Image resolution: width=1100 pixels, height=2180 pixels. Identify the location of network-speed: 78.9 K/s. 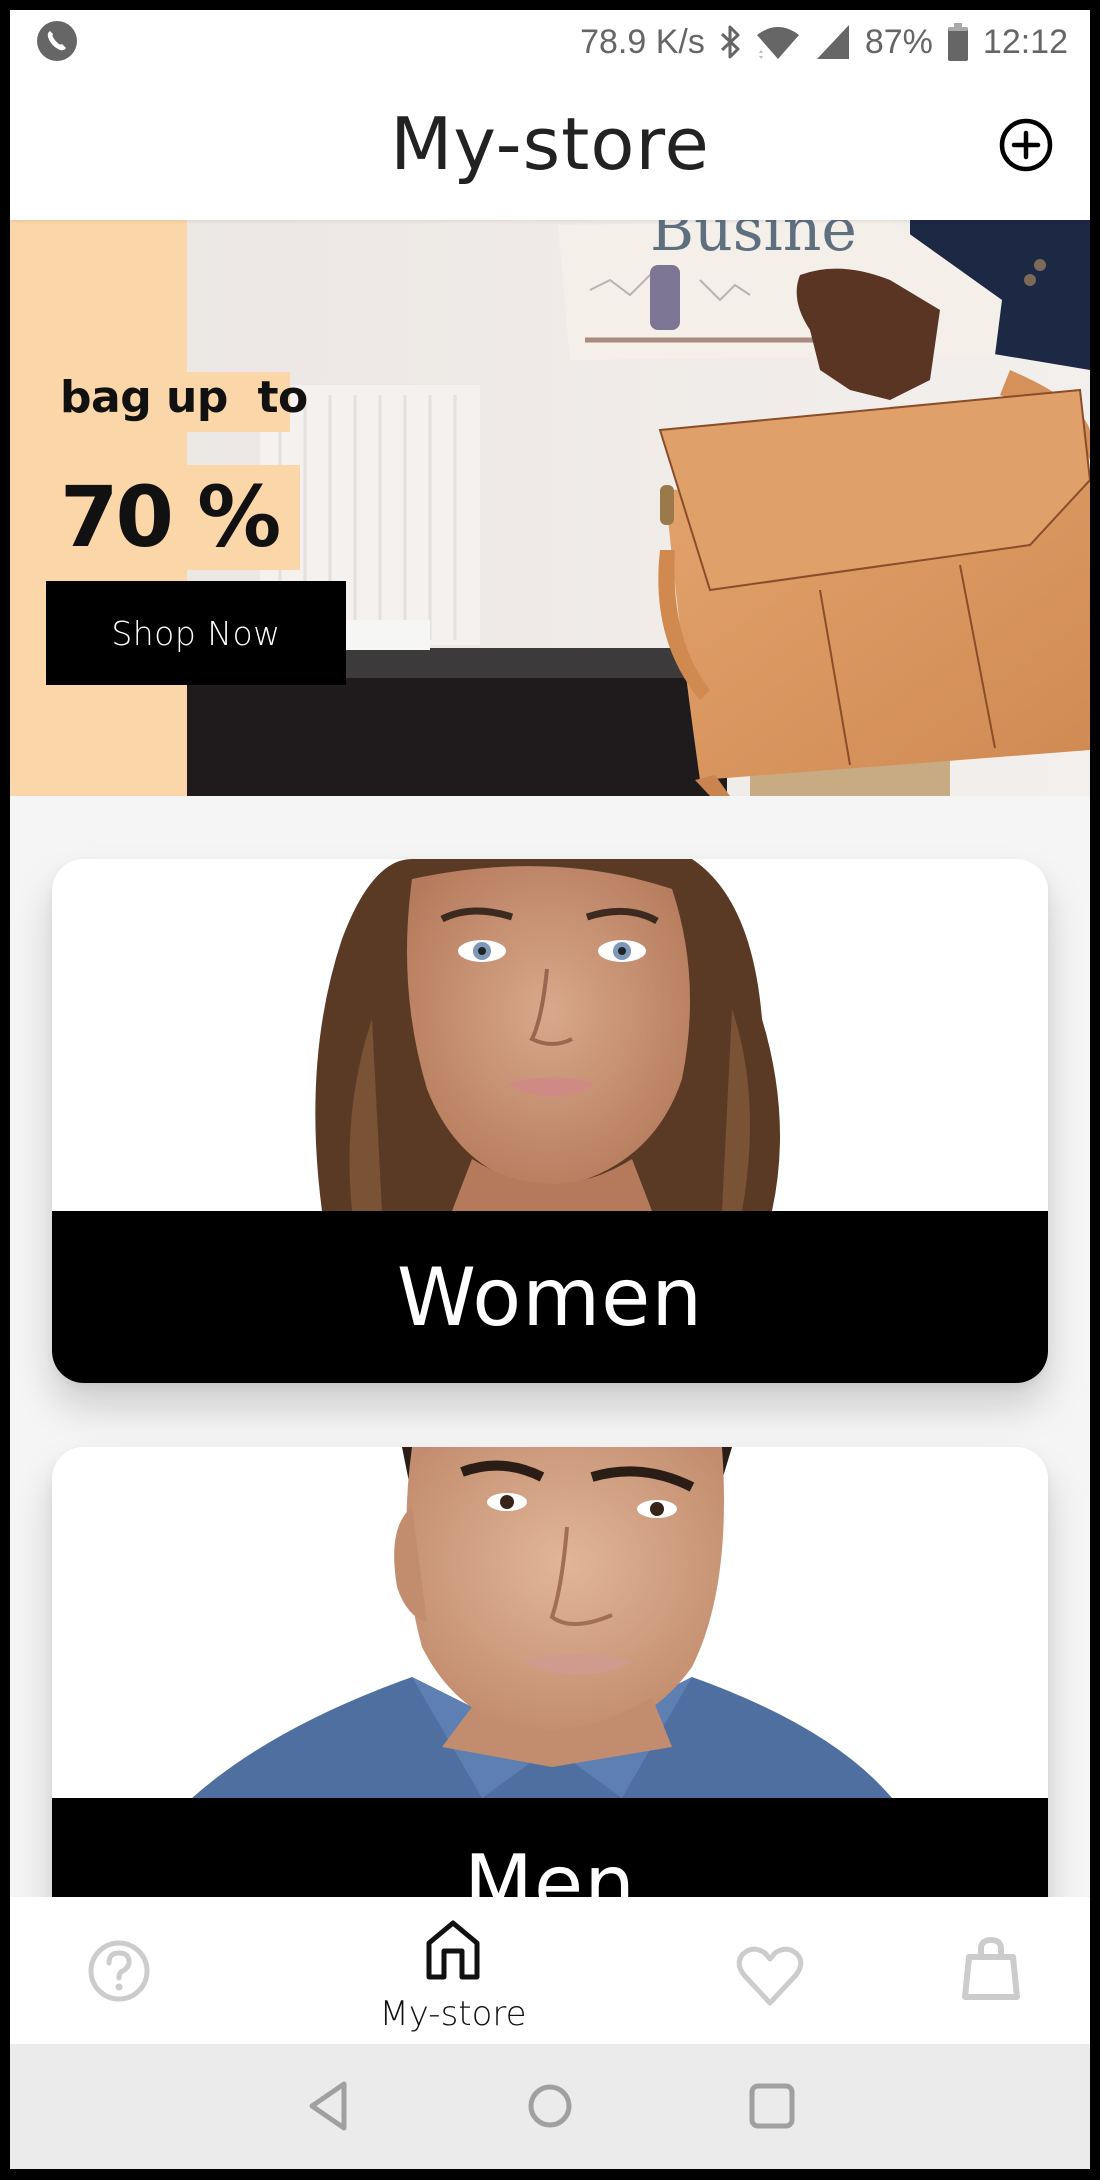
(642, 41).